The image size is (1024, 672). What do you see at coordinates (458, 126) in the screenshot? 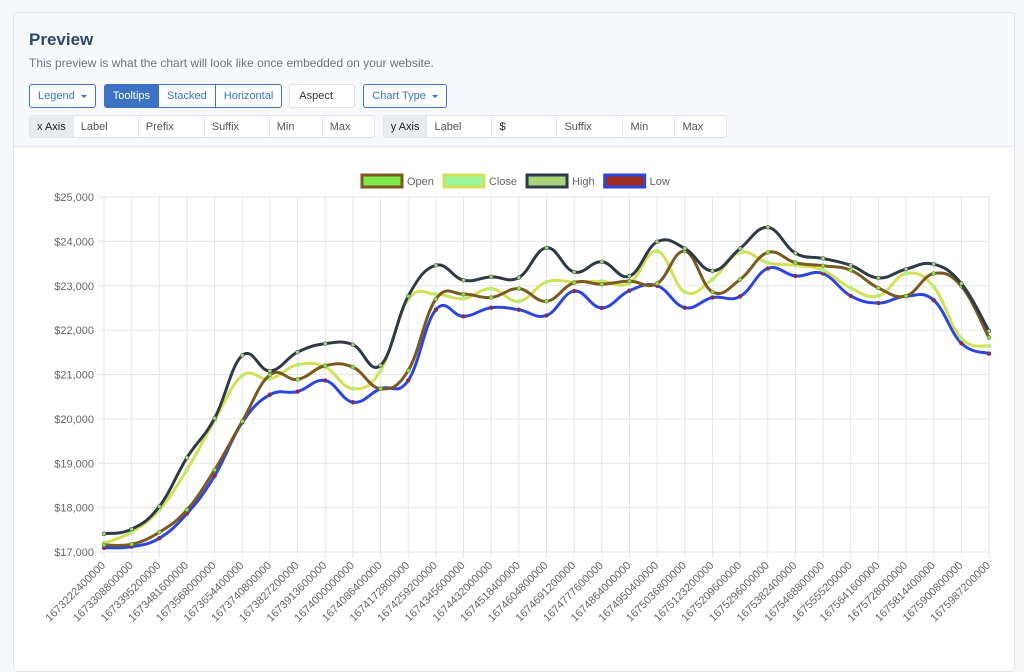
I see `y-axis-label-input: Label` at bounding box center [458, 126].